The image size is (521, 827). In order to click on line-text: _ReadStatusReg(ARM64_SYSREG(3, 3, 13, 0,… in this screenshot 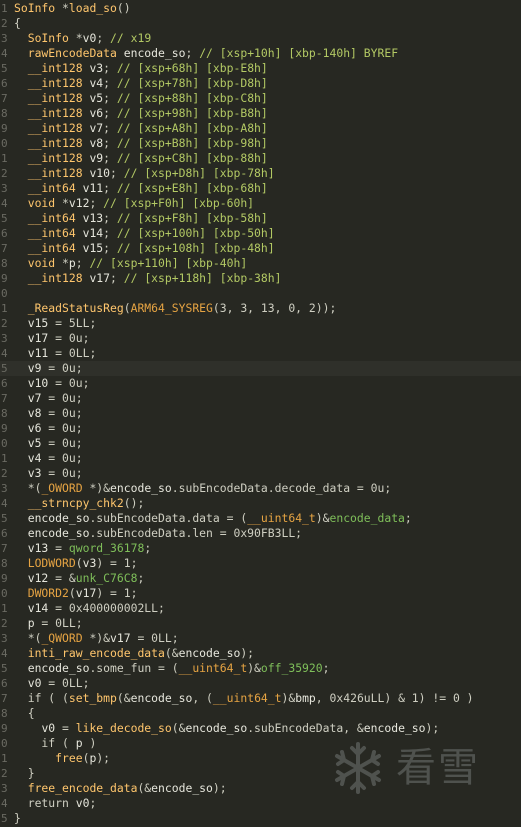, I will do `click(175, 308)`.